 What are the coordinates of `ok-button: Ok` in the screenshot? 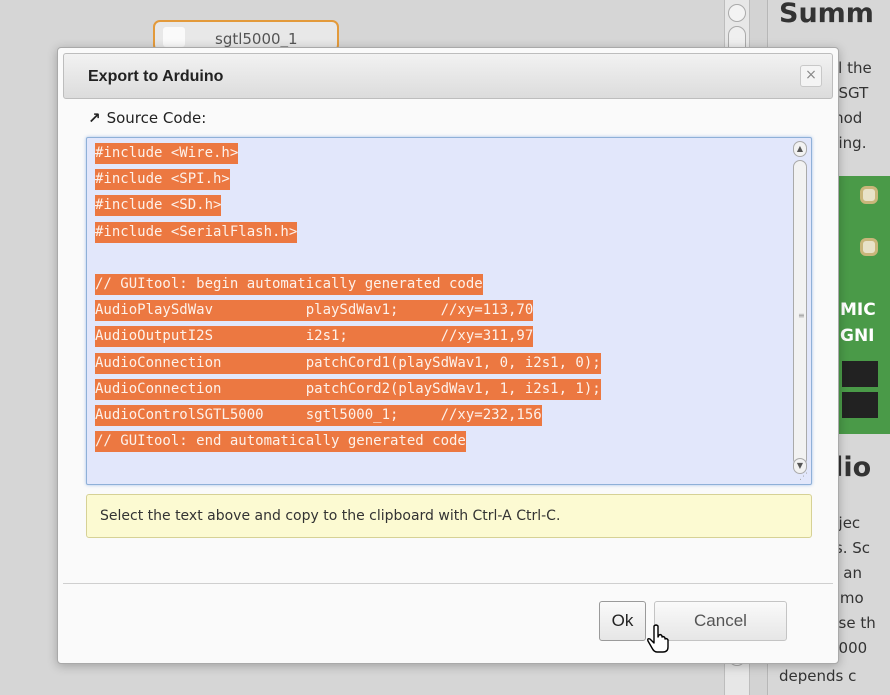 It's located at (622, 621).